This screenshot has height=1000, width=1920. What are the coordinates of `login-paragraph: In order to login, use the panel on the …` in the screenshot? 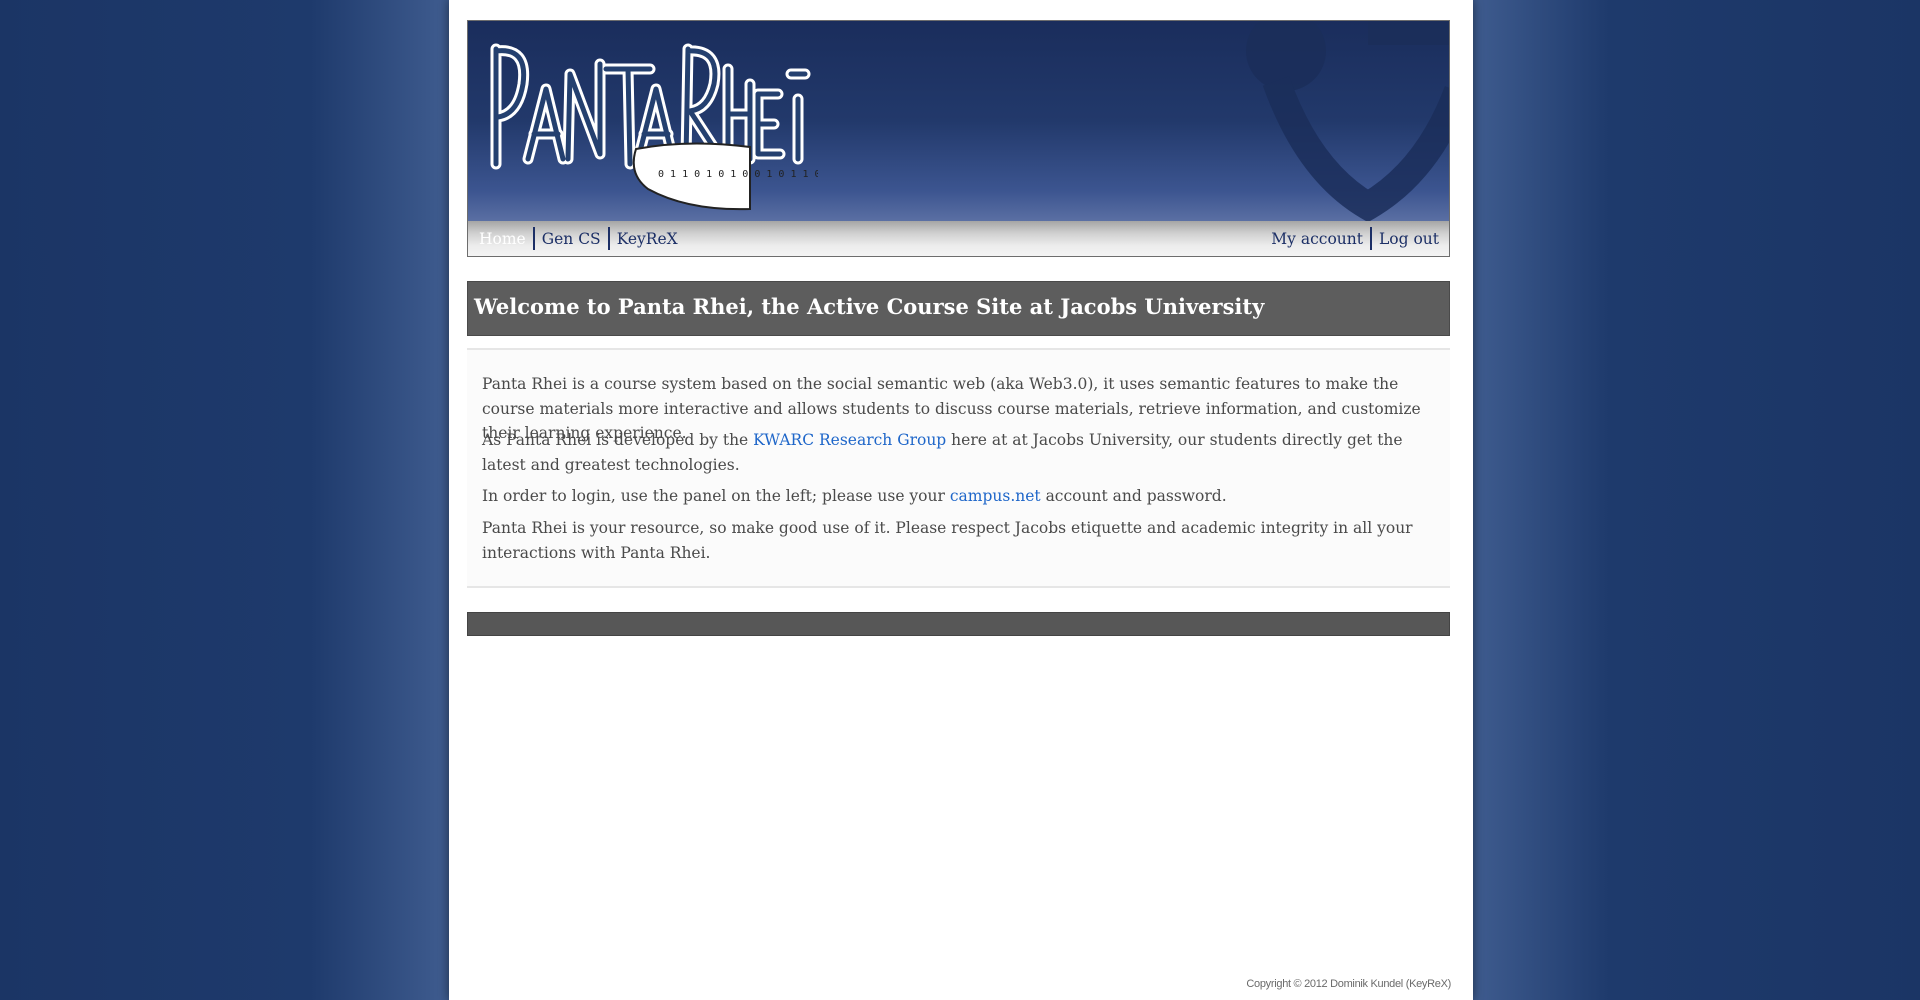 It's located at (962, 496).